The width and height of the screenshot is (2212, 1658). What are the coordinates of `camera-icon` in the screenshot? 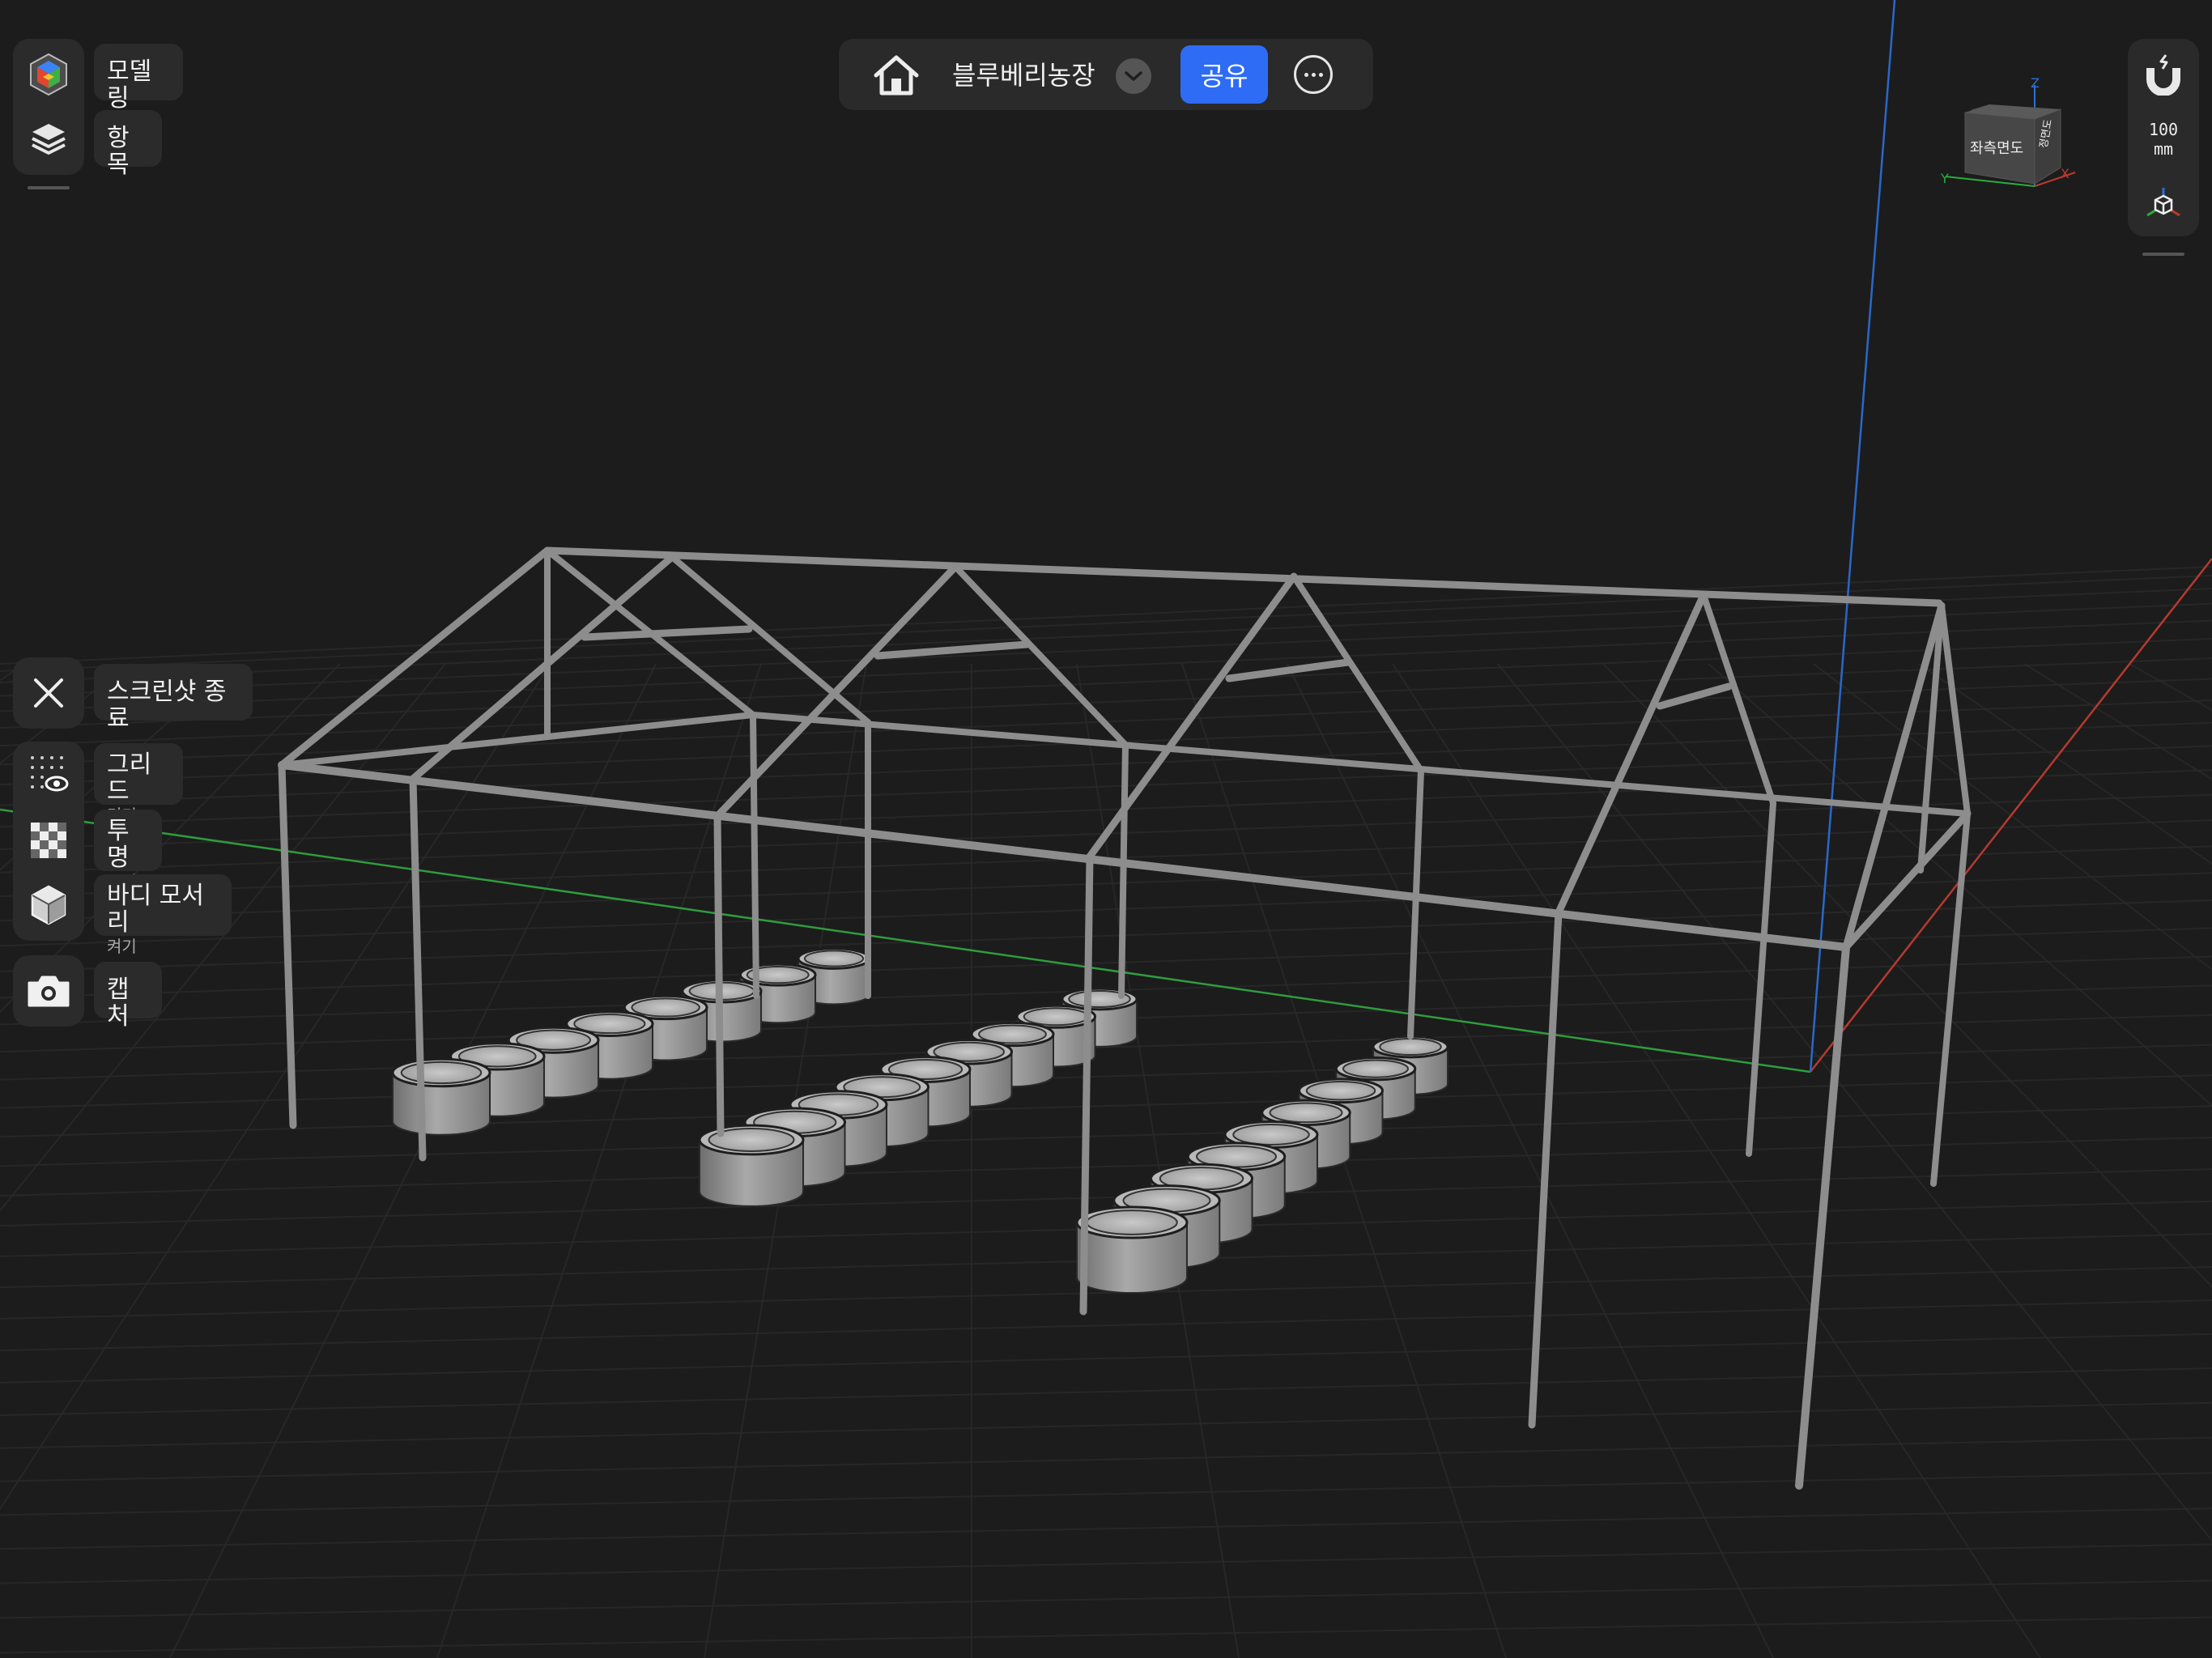 It's located at (49, 991).